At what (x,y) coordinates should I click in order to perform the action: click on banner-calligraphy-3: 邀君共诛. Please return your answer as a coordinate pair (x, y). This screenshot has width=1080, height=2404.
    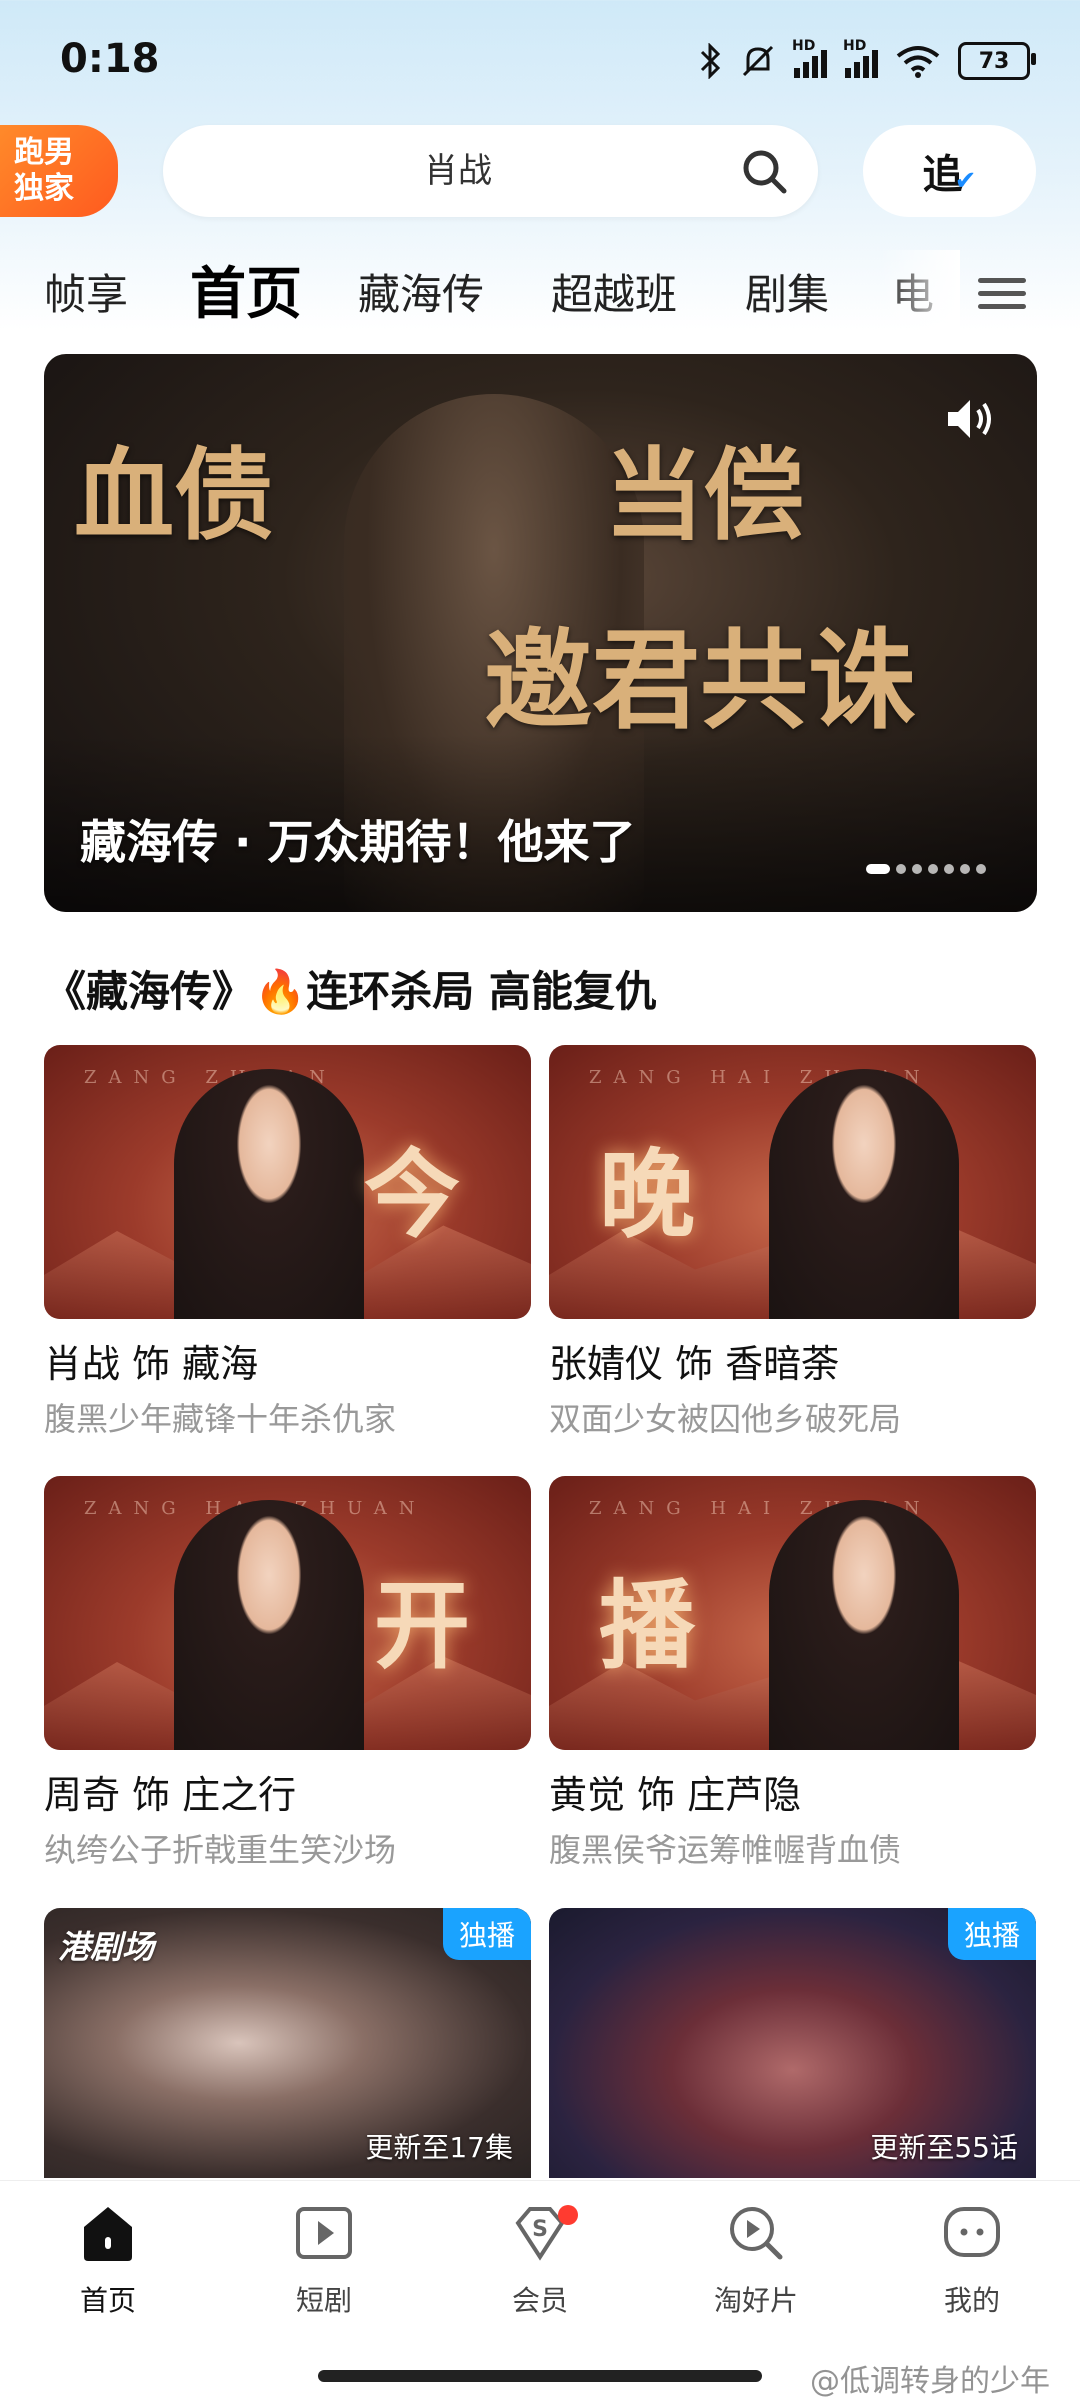
    Looking at the image, I should click on (700, 681).